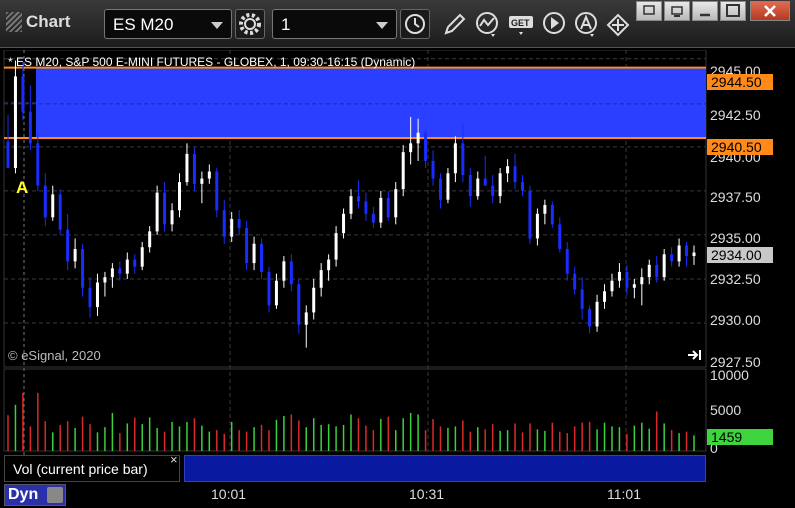 This screenshot has width=795, height=508. I want to click on app-title-label: Chart, so click(48, 21).